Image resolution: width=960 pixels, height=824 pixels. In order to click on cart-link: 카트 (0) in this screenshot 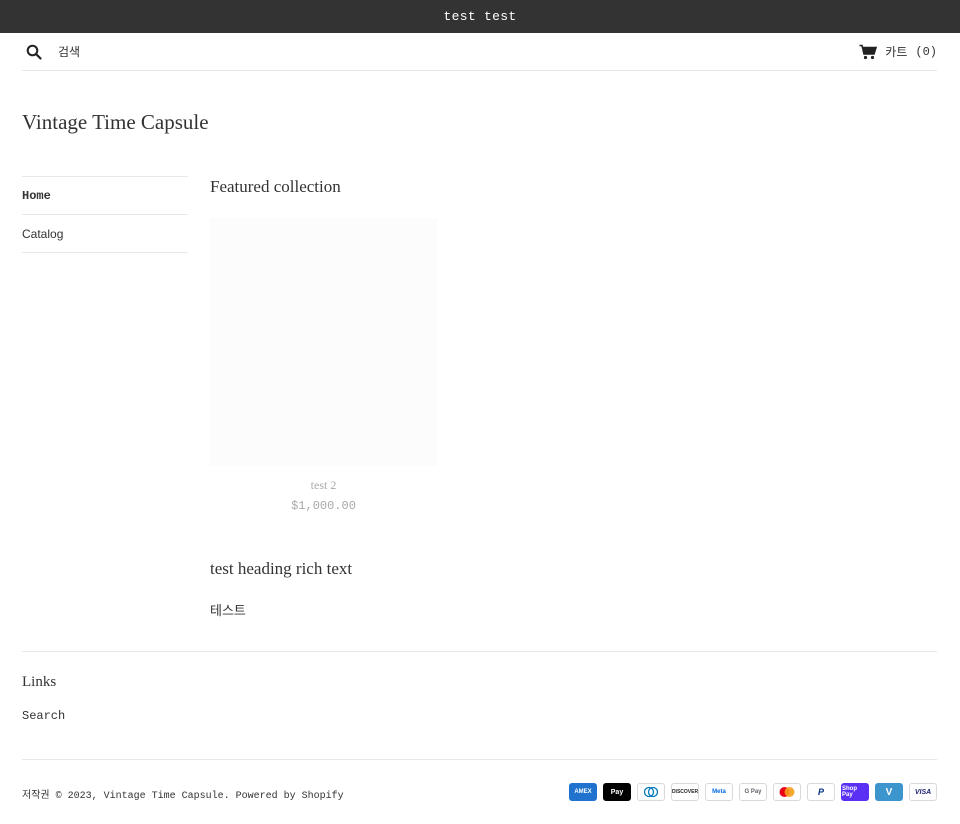, I will do `click(898, 51)`.